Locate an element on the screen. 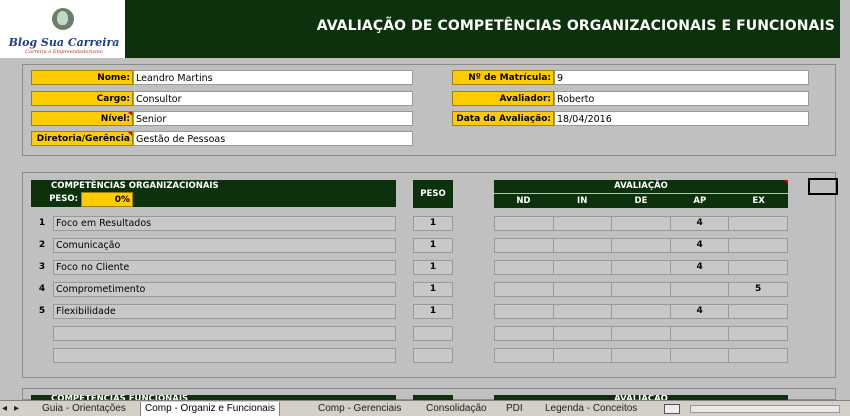 The image size is (850, 416). competency-name-cell: Flexibilidade is located at coordinates (224, 311).